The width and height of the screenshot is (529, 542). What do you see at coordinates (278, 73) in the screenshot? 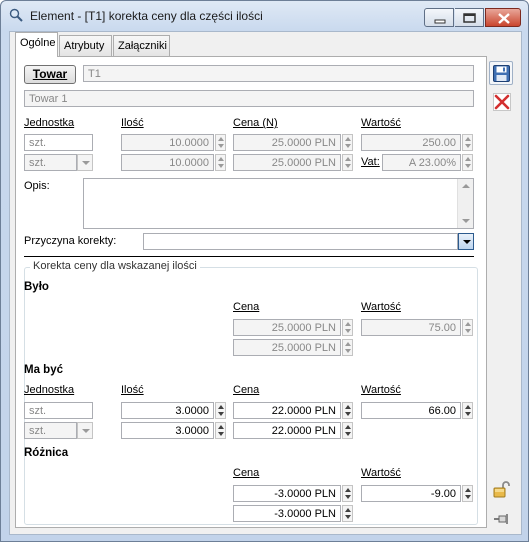
I see `towar-code-field: T1` at bounding box center [278, 73].